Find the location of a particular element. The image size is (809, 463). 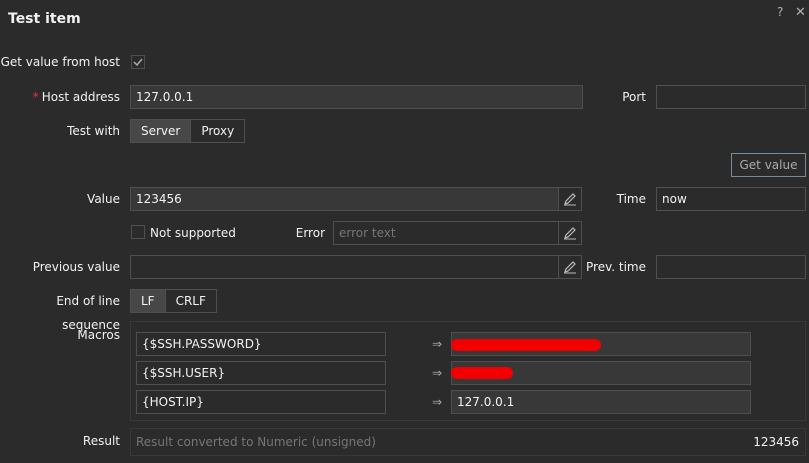

value-edit-button is located at coordinates (570, 199).